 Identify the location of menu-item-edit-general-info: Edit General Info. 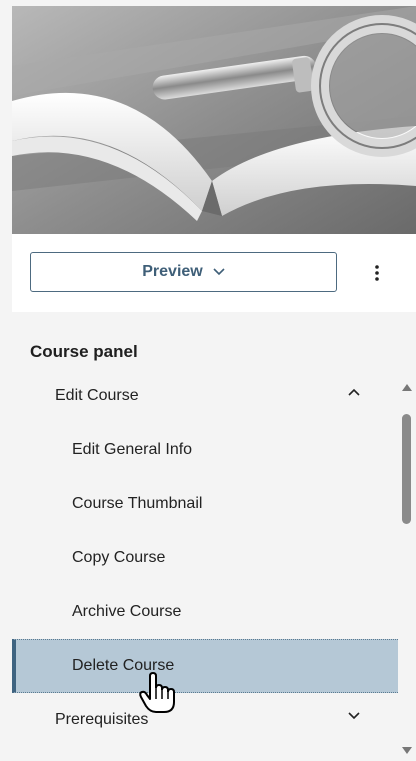
(205, 450).